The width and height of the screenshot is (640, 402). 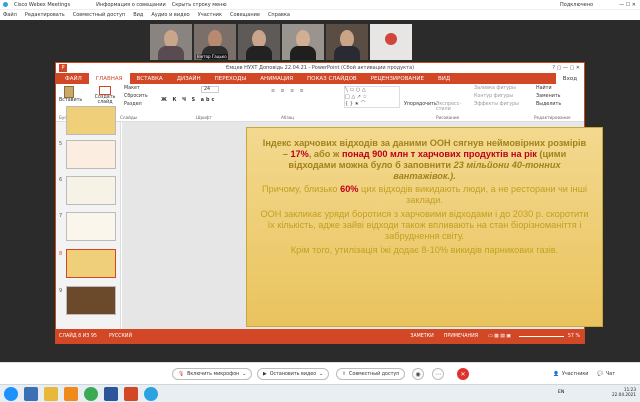 What do you see at coordinates (496, 104) in the screenshot?
I see `shape-effects-button: Эффекты фигуры` at bounding box center [496, 104].